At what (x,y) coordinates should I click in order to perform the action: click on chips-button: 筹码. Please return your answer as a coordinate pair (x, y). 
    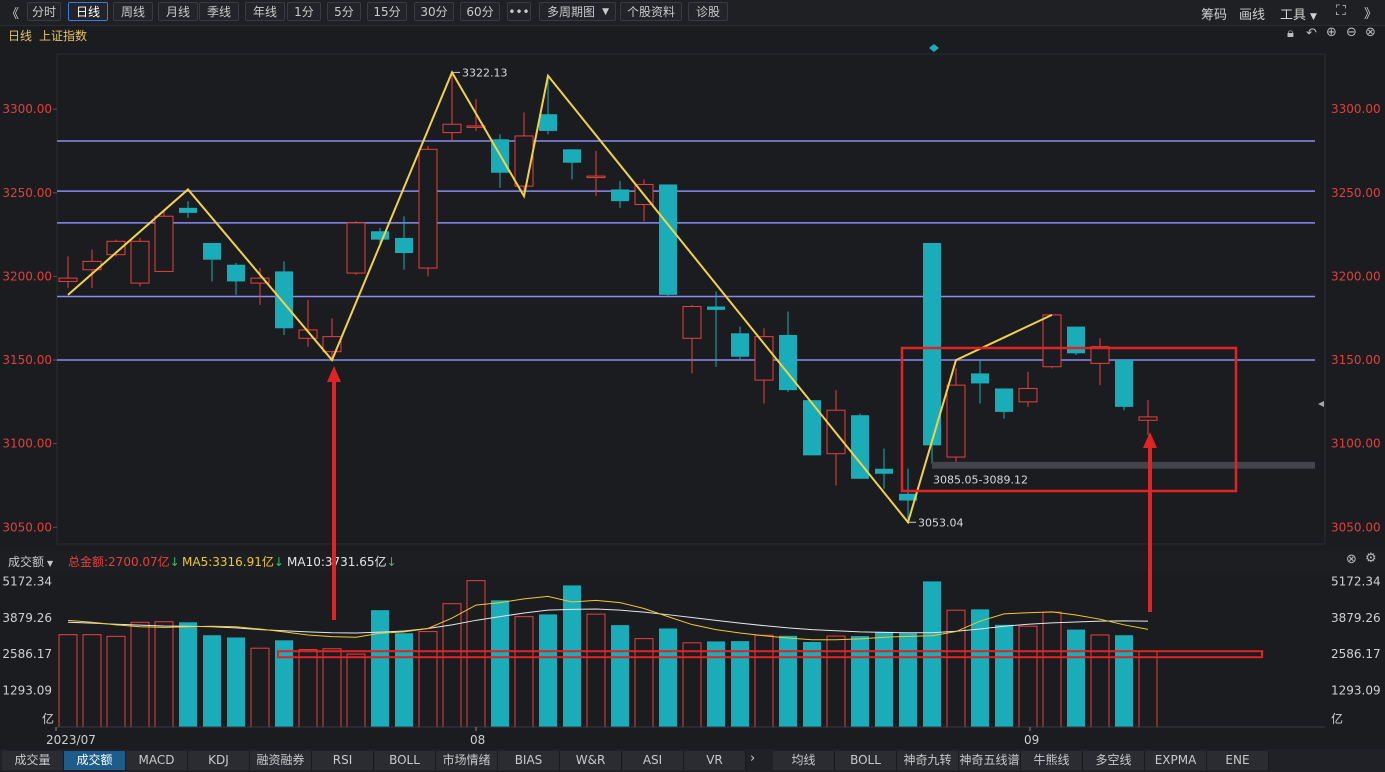
    Looking at the image, I should click on (1214, 13).